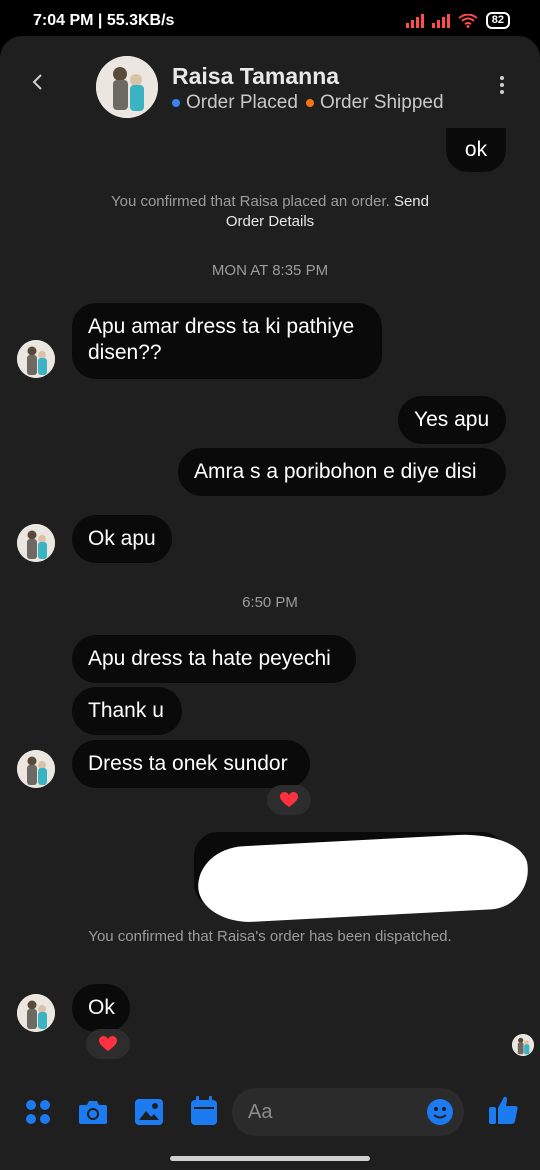  I want to click on timestamp: MON AT 8:35 PM, so click(270, 270).